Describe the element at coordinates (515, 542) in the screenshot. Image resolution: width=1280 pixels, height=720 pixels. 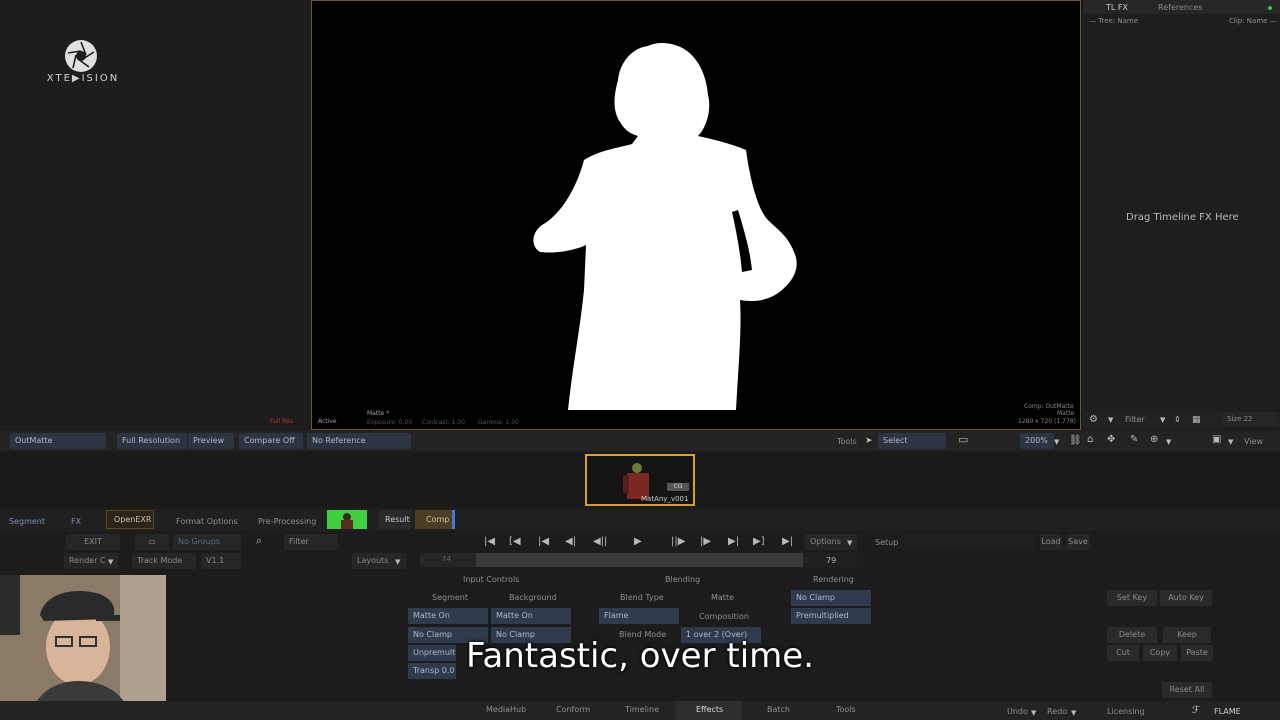
I see `goto-in-icon: [◀` at that location.